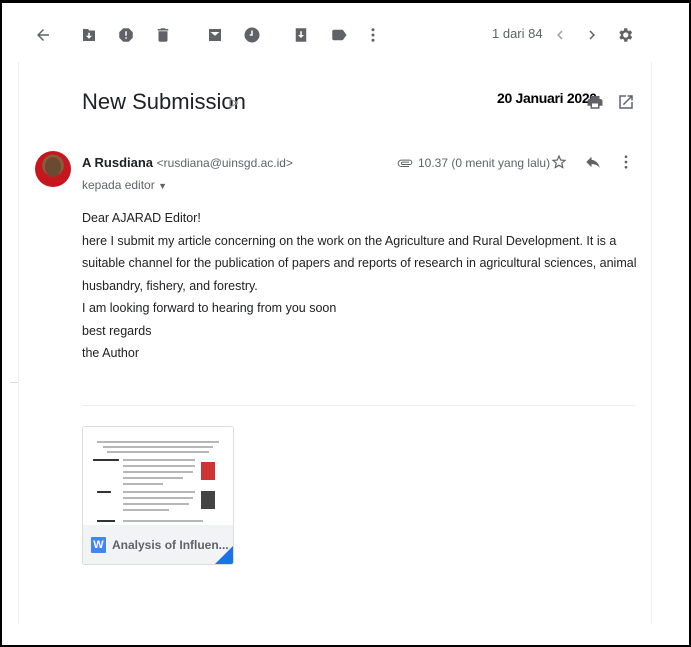 The height and width of the screenshot is (647, 691). What do you see at coordinates (593, 162) in the screenshot?
I see `reply-icon` at bounding box center [593, 162].